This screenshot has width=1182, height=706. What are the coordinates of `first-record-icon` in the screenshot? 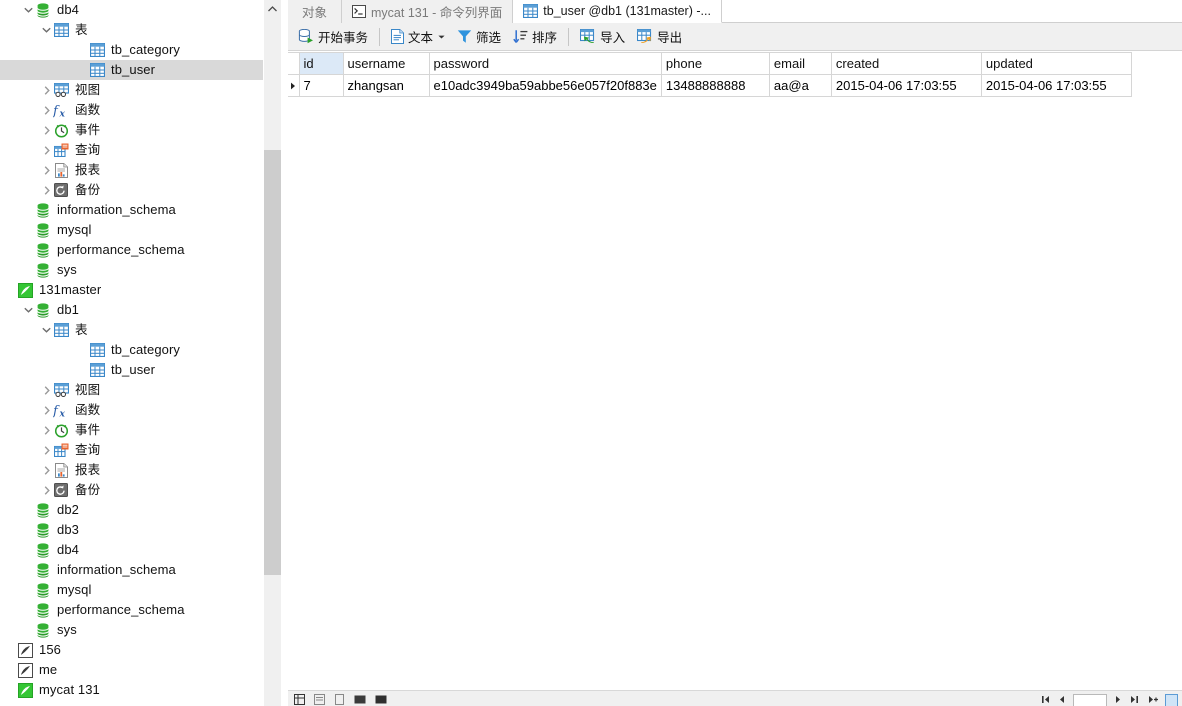 It's located at (1045, 700).